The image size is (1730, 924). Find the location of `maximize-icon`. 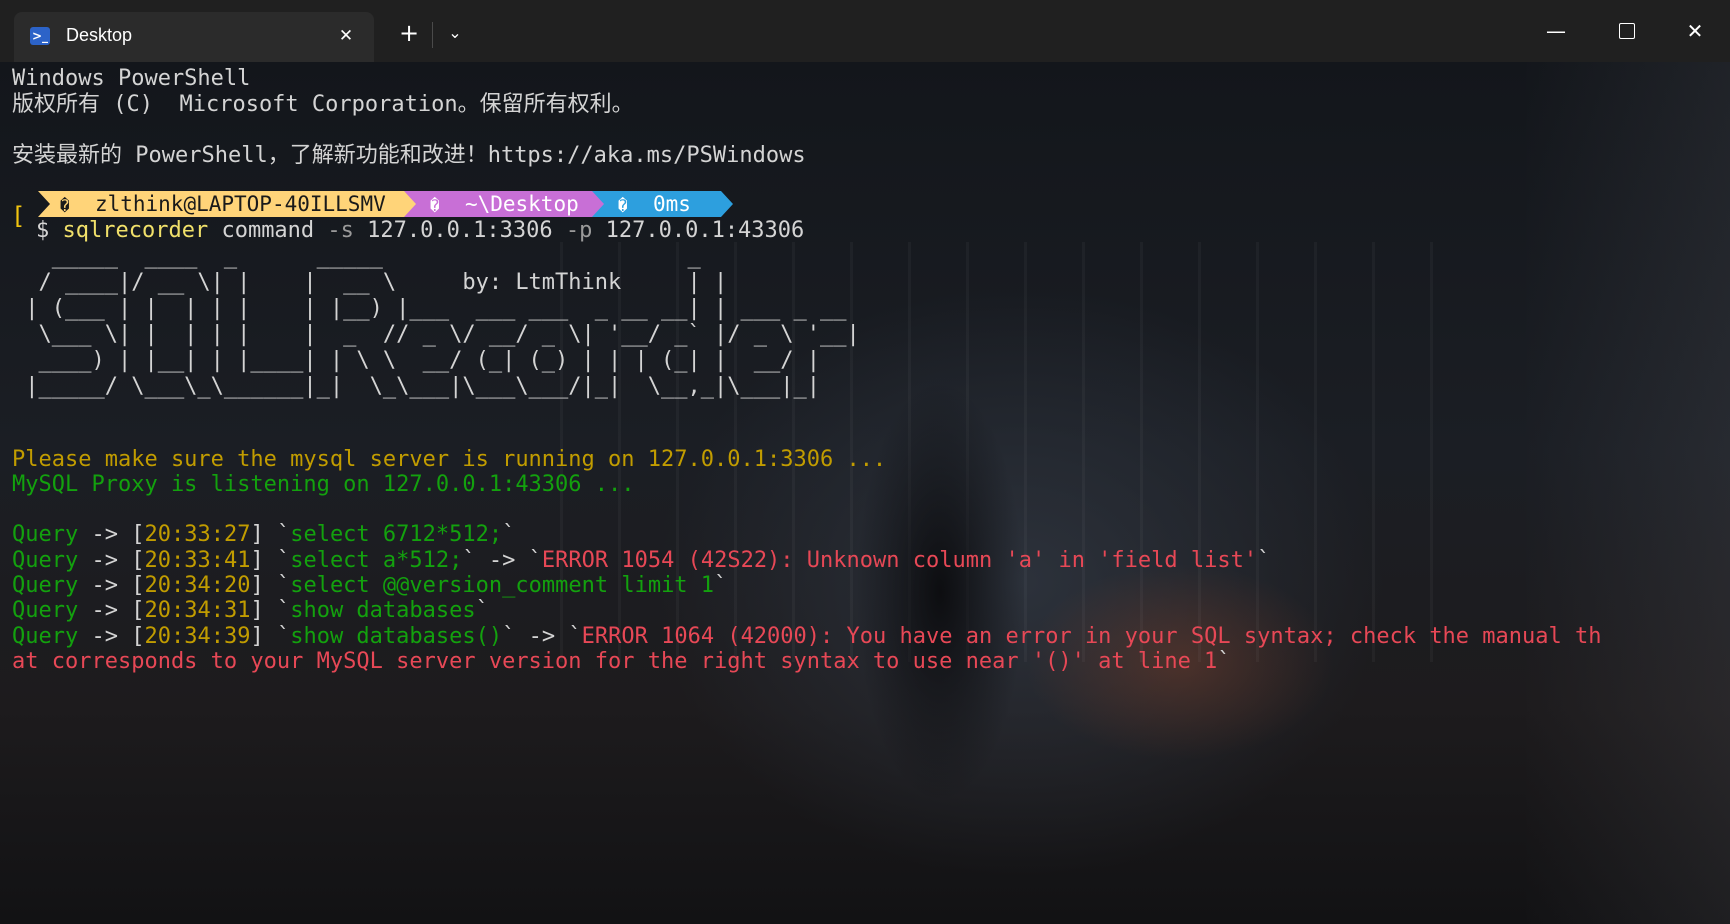

maximize-icon is located at coordinates (1627, 30).